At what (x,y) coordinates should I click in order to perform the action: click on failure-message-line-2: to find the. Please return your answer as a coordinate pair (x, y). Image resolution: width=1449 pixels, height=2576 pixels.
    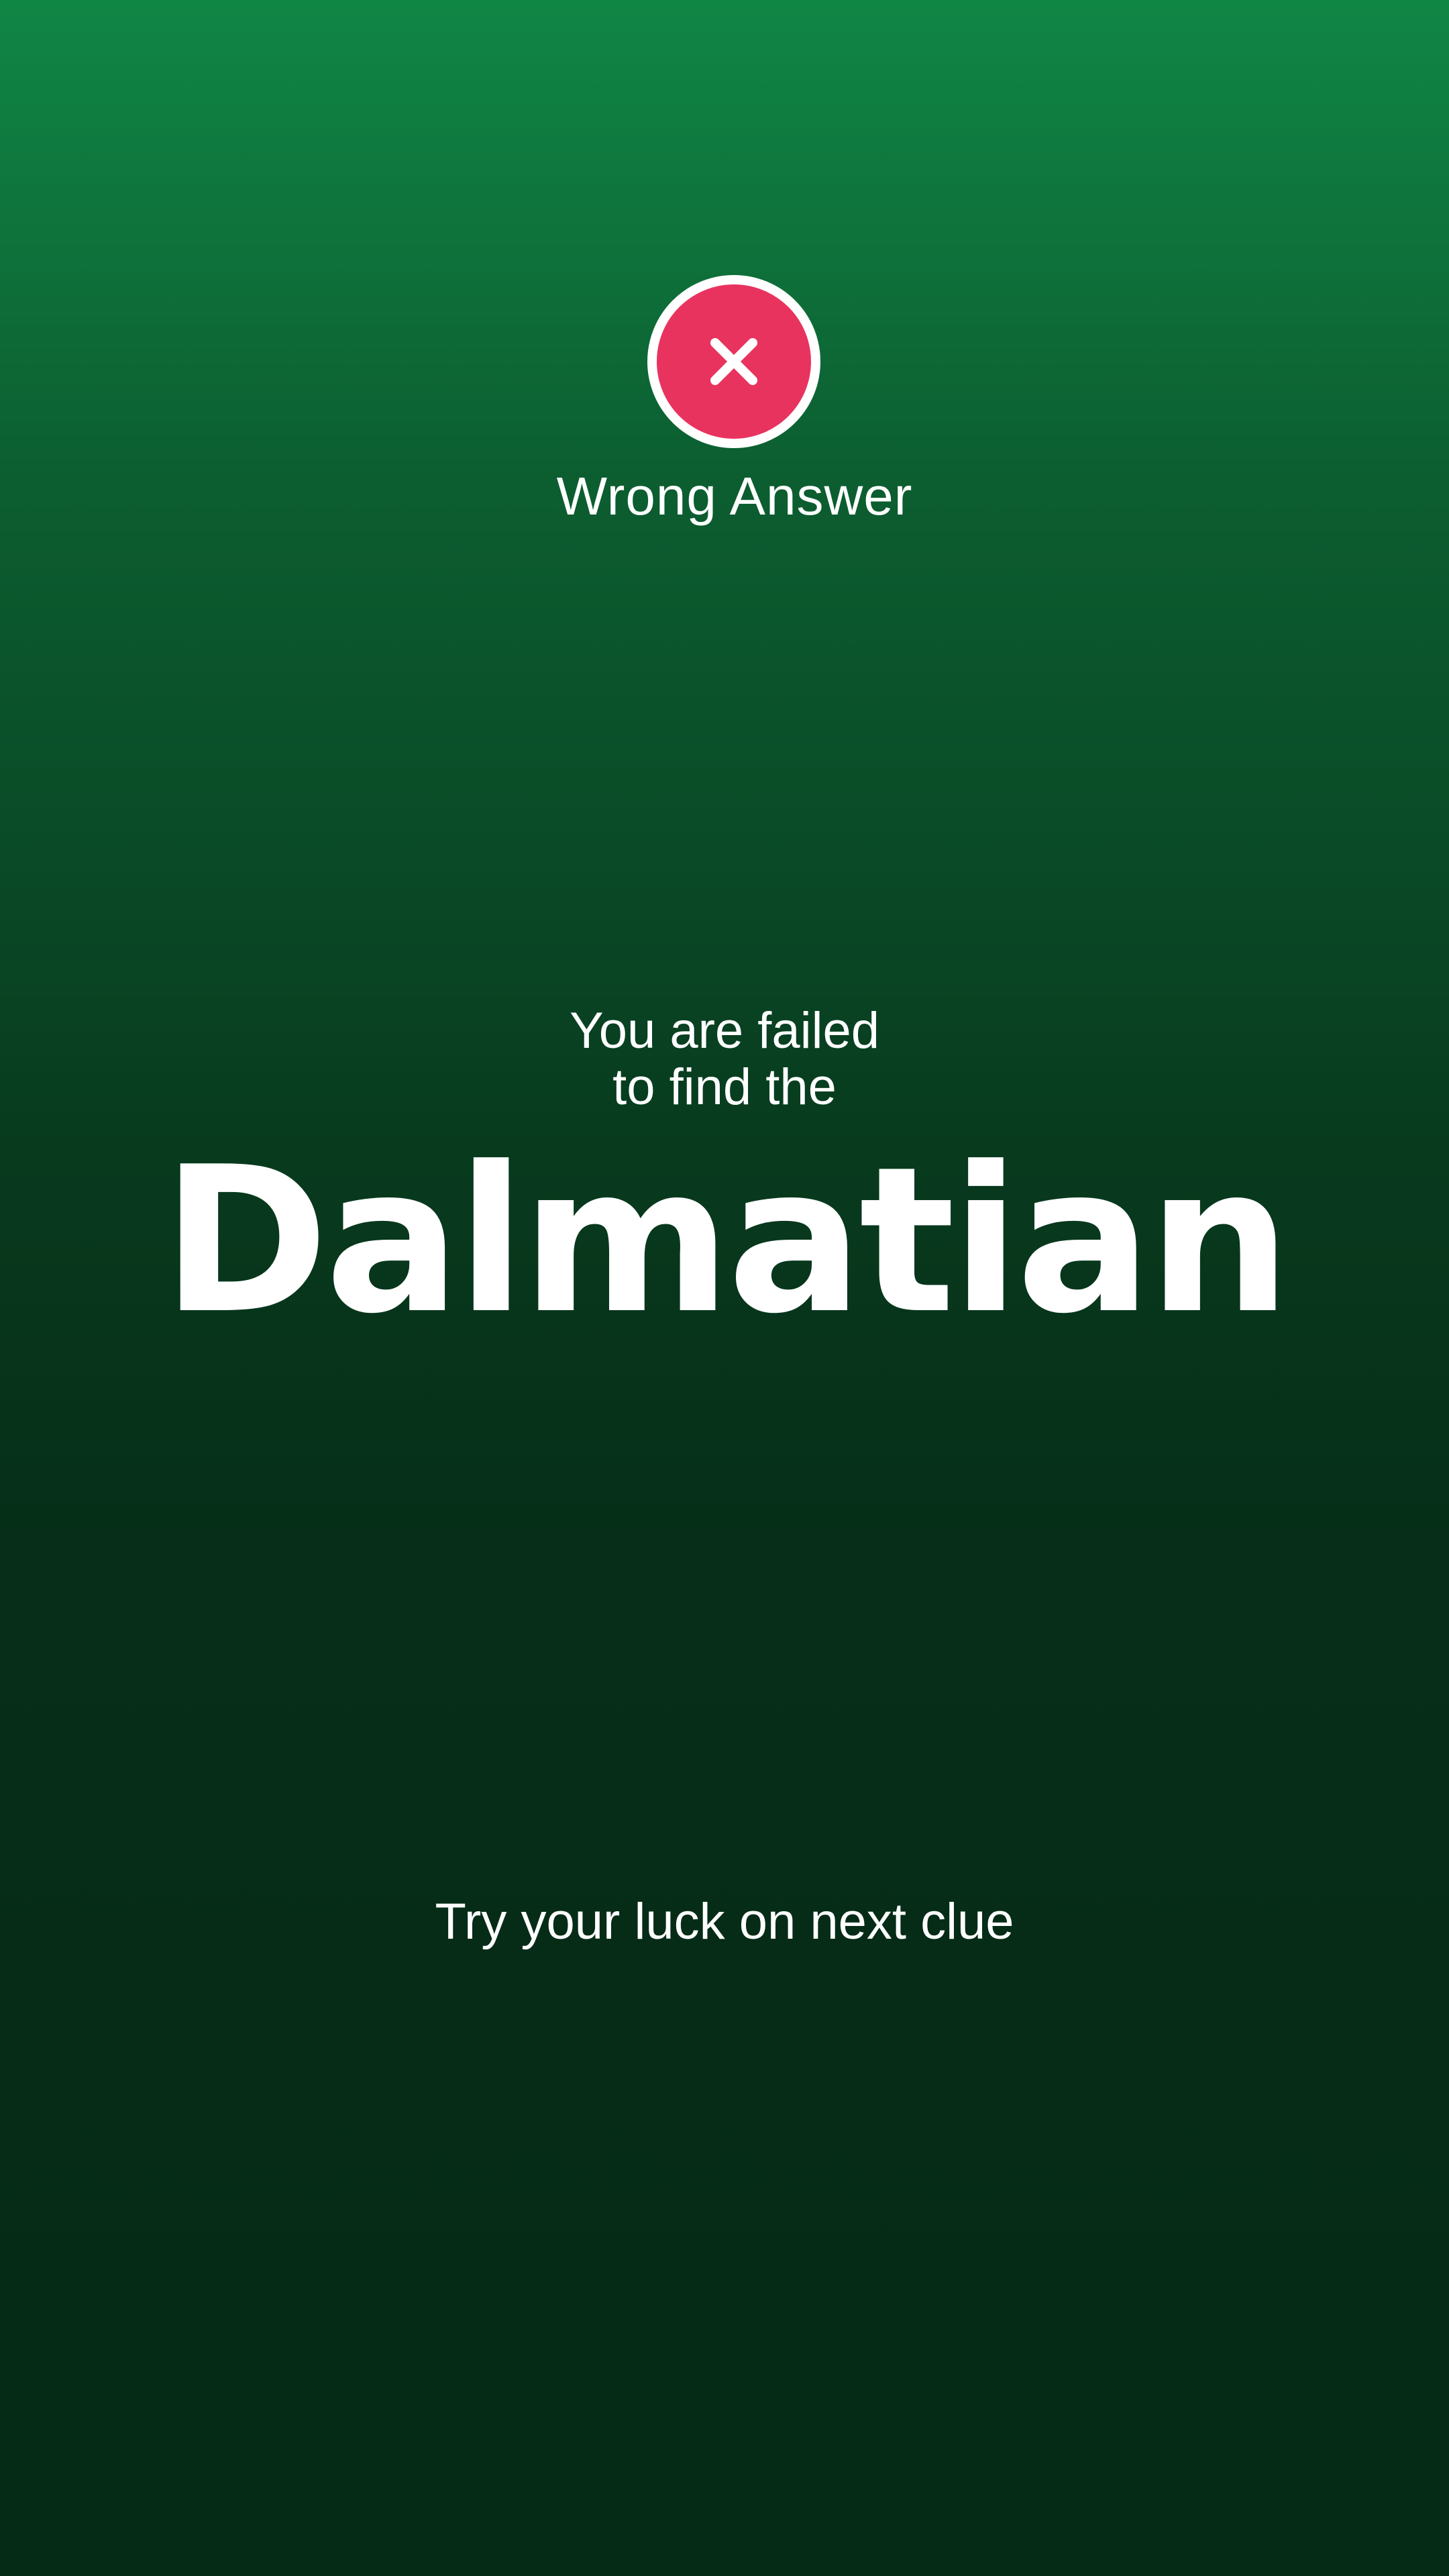
    Looking at the image, I should click on (724, 1087).